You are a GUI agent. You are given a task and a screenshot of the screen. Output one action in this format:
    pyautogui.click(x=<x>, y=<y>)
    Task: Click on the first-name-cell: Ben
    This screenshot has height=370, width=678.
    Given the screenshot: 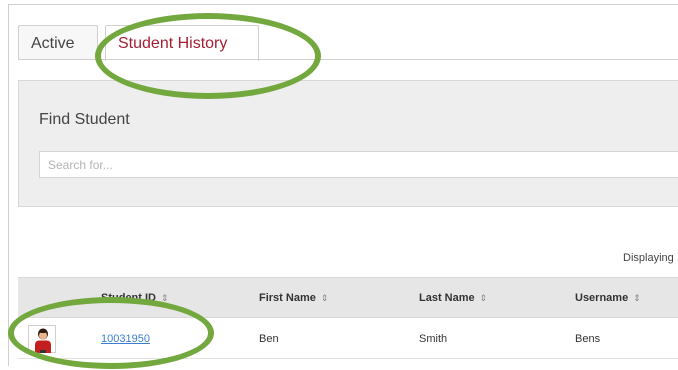 What is the action you would take?
    pyautogui.click(x=269, y=339)
    